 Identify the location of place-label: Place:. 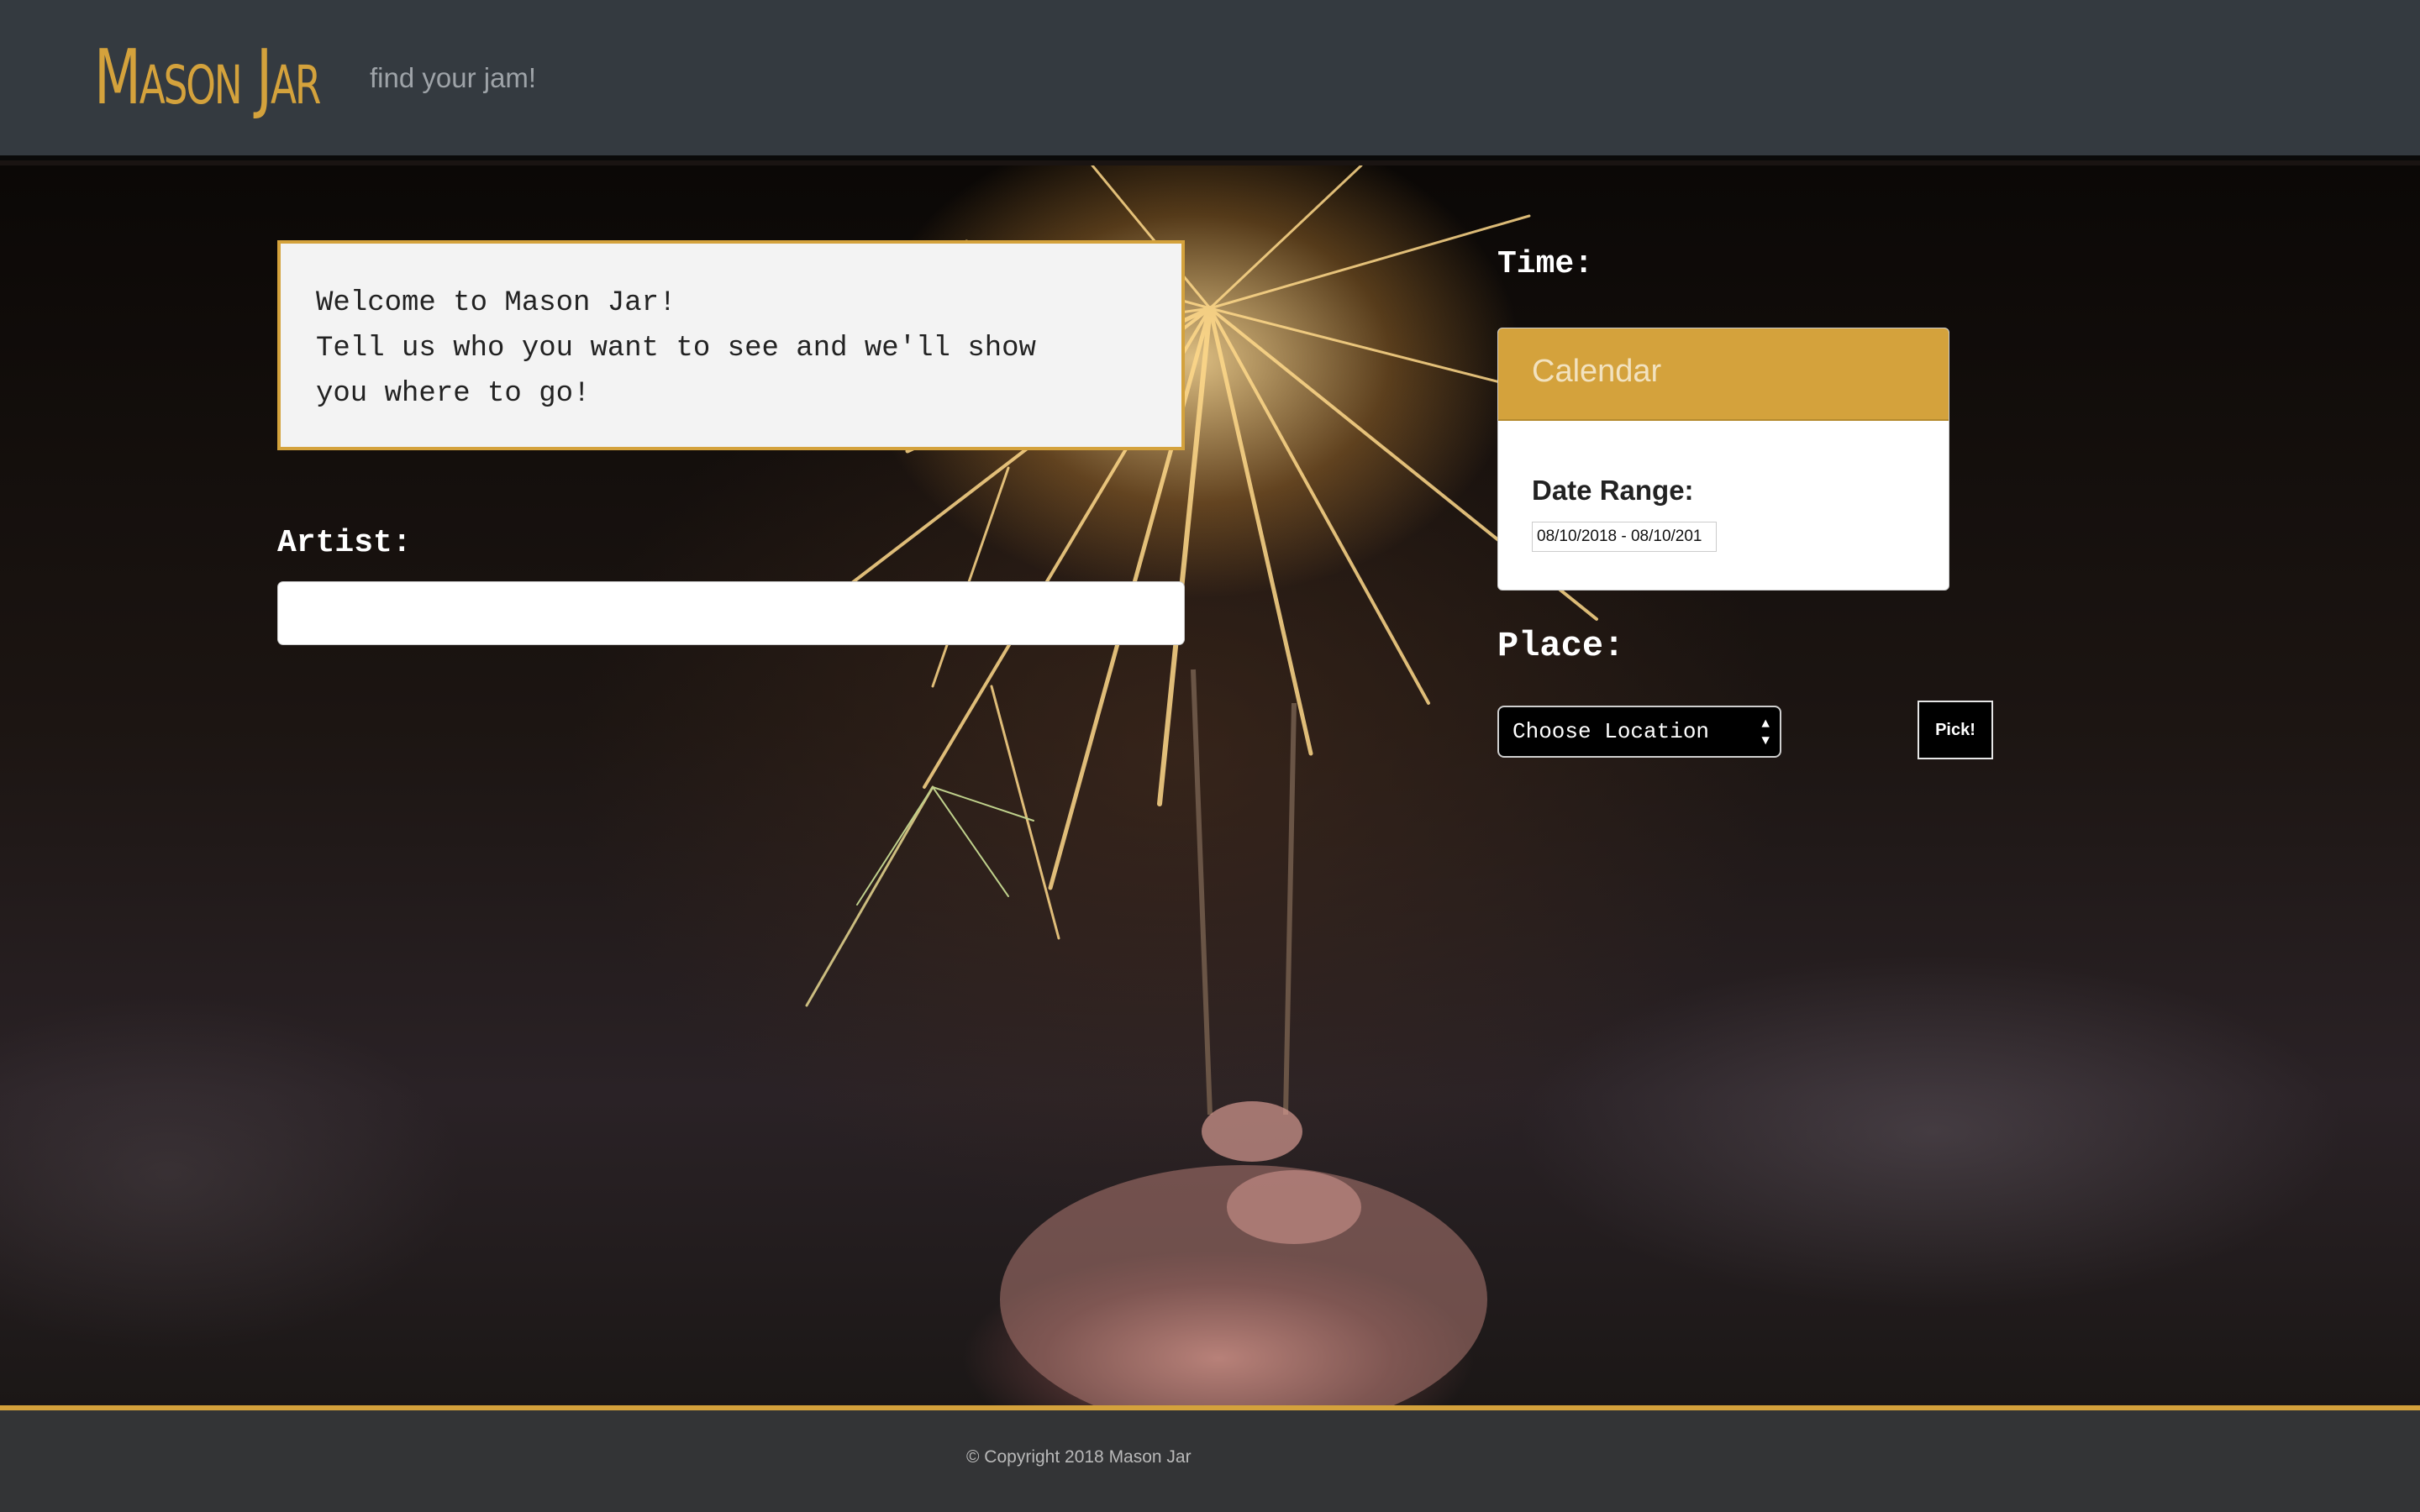
(1561, 646).